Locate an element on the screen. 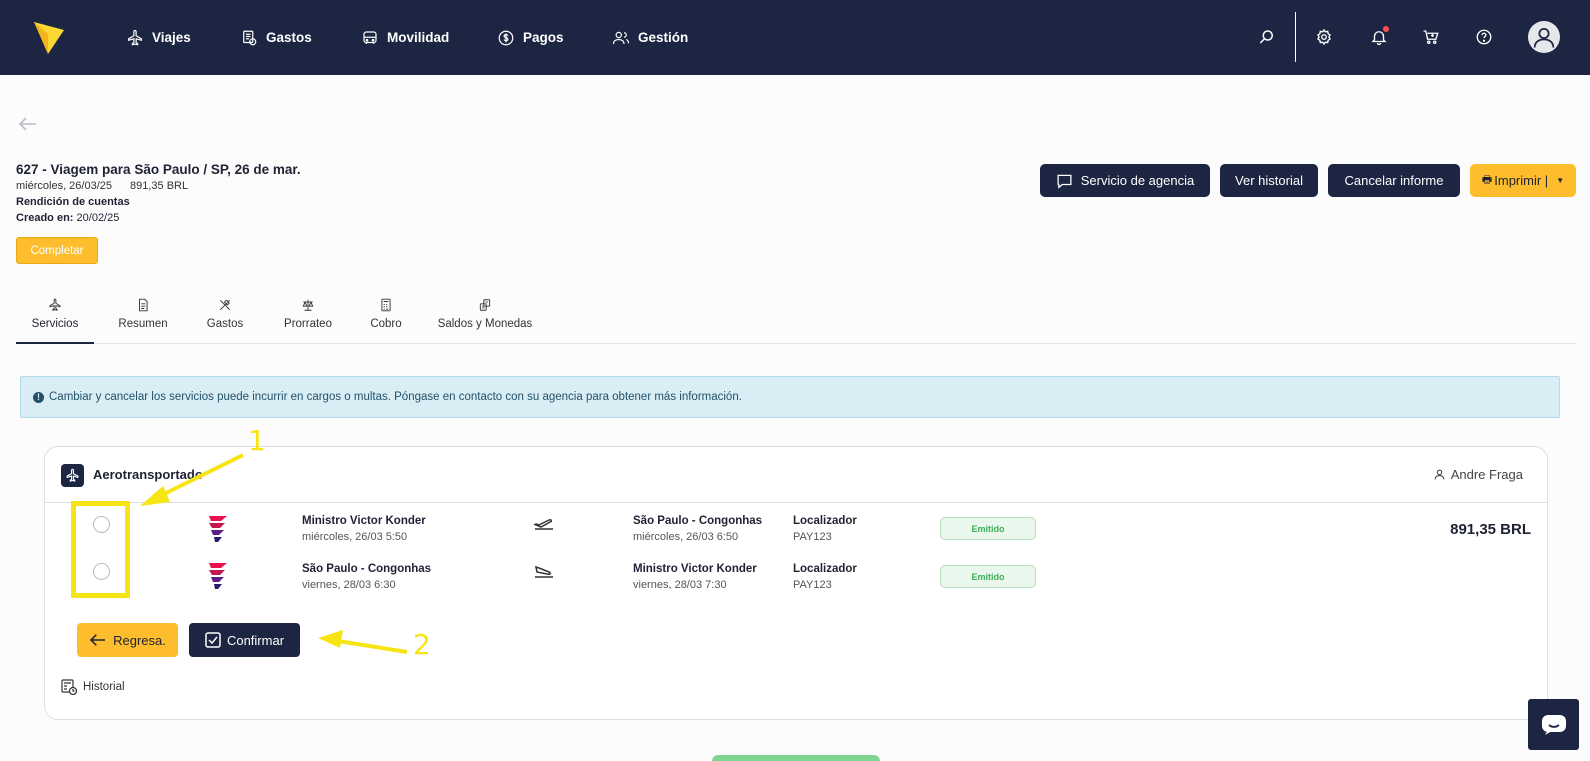 The width and height of the screenshot is (1590, 761). complete-status-button: Completar is located at coordinates (57, 250).